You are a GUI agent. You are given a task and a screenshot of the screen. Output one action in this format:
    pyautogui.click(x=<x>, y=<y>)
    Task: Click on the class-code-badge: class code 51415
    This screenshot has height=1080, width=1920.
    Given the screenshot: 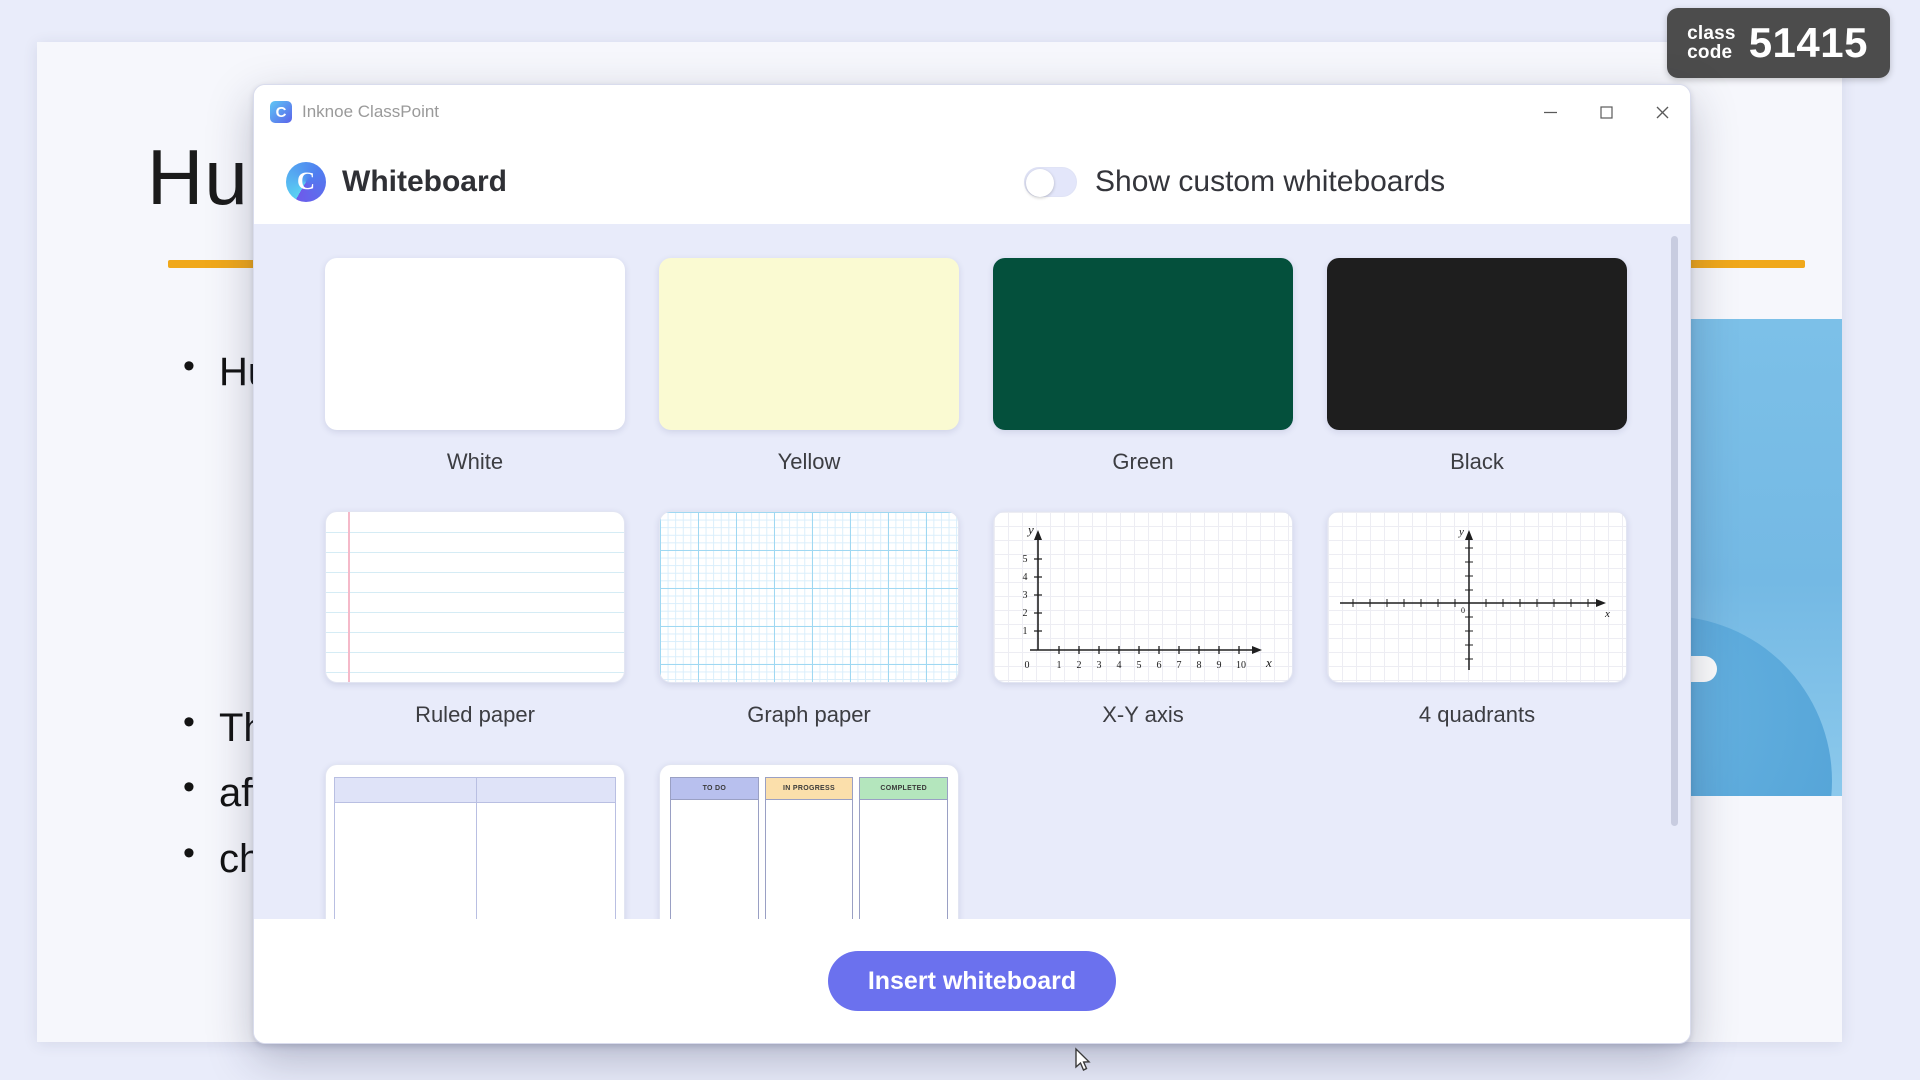 What is the action you would take?
    pyautogui.click(x=1778, y=43)
    